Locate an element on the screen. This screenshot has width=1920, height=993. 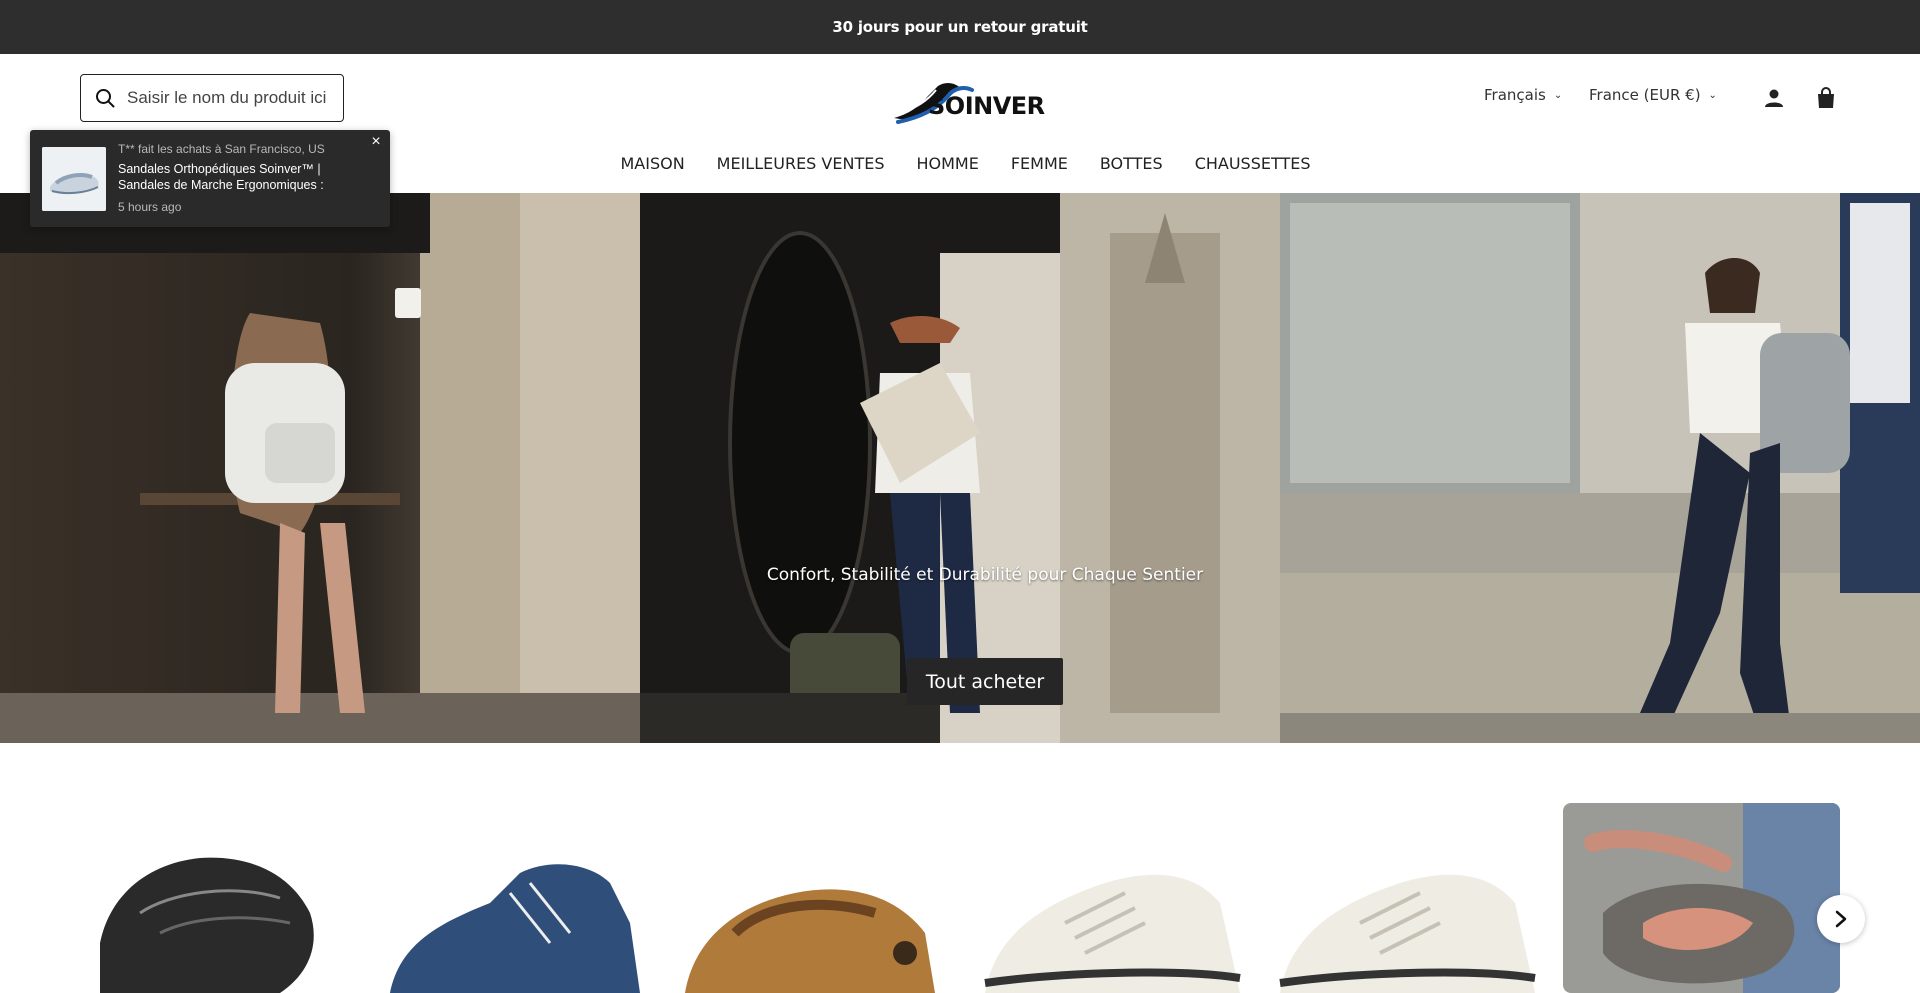
nav-item-maison: MAISON is located at coordinates (652, 163).